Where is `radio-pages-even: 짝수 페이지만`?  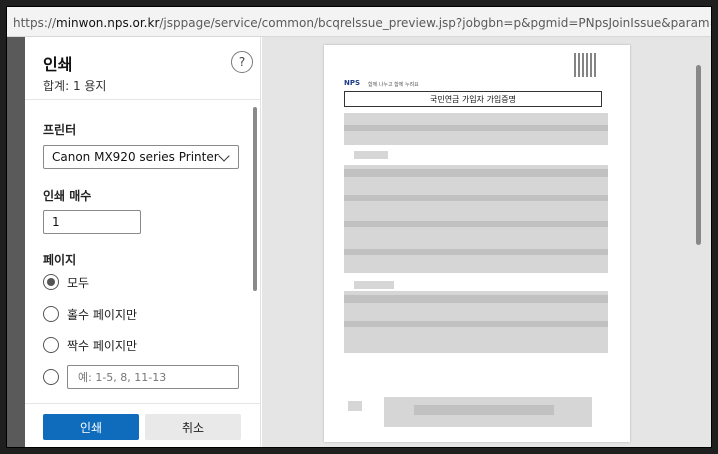
radio-pages-even: 짝수 페이지만 is located at coordinates (90, 345).